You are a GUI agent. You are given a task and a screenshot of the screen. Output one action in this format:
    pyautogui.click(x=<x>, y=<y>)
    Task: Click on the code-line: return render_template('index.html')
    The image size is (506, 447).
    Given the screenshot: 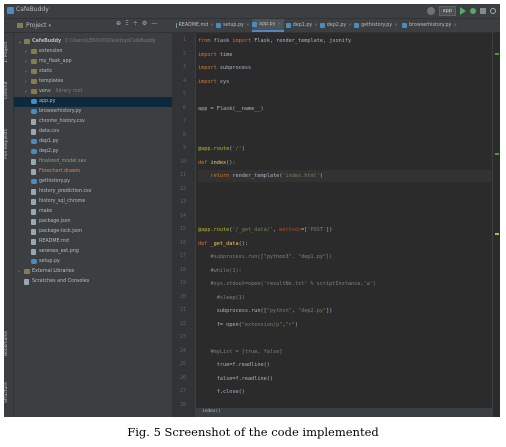 What is the action you would take?
    pyautogui.click(x=345, y=176)
    